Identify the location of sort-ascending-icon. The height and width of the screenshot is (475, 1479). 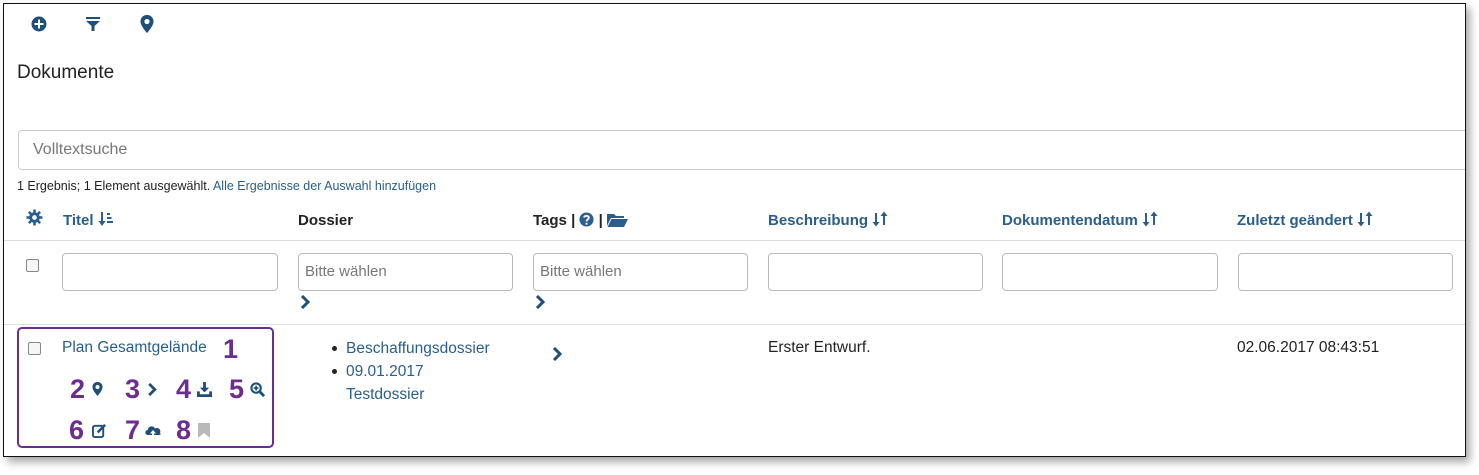
(106, 219).